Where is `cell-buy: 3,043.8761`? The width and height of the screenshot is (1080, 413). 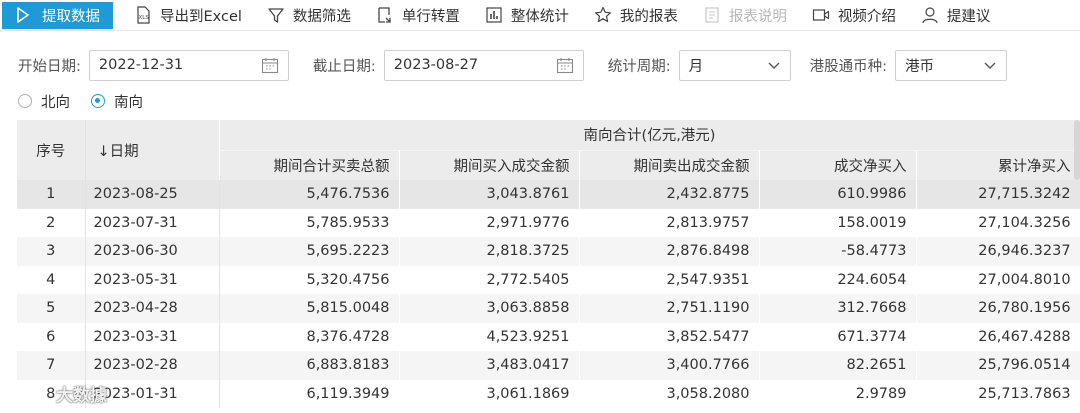 cell-buy: 3,043.8761 is located at coordinates (489, 194).